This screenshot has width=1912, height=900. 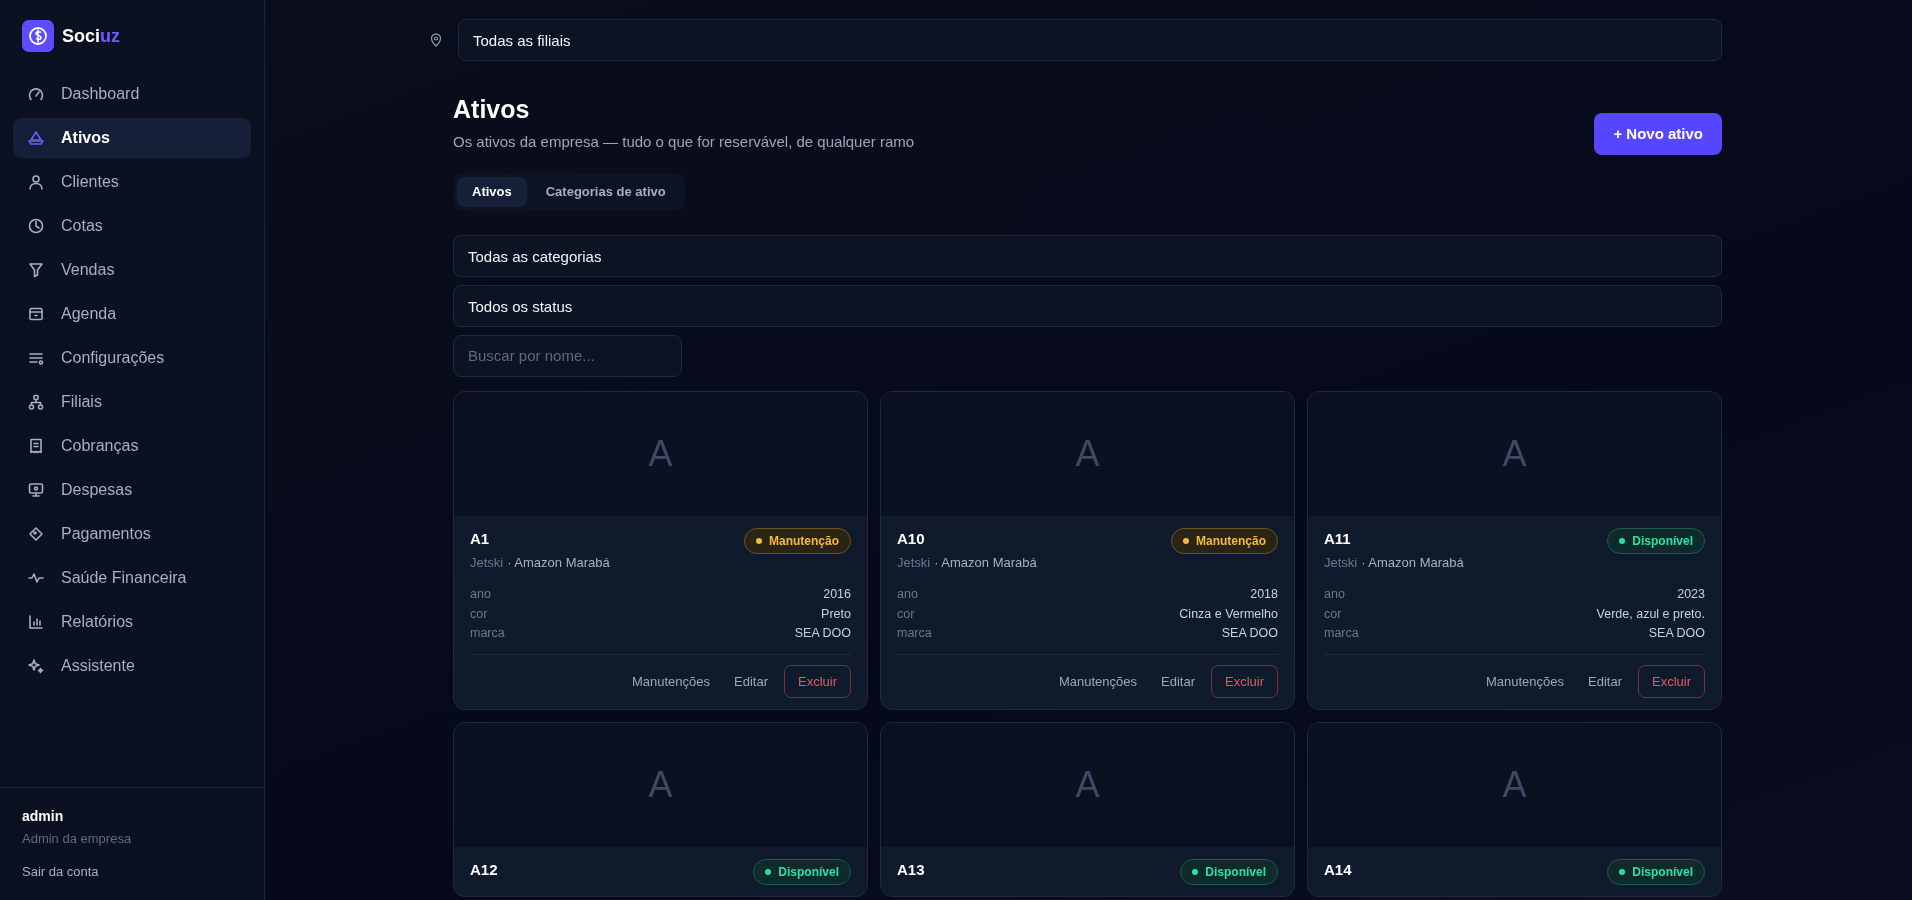 I want to click on attribute-value: 2016, so click(x=837, y=594).